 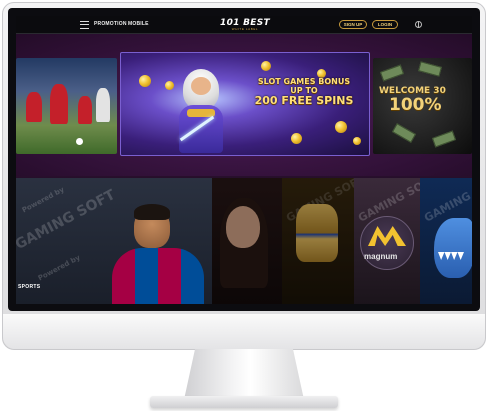 I want to click on football-ball, so click(x=79, y=141).